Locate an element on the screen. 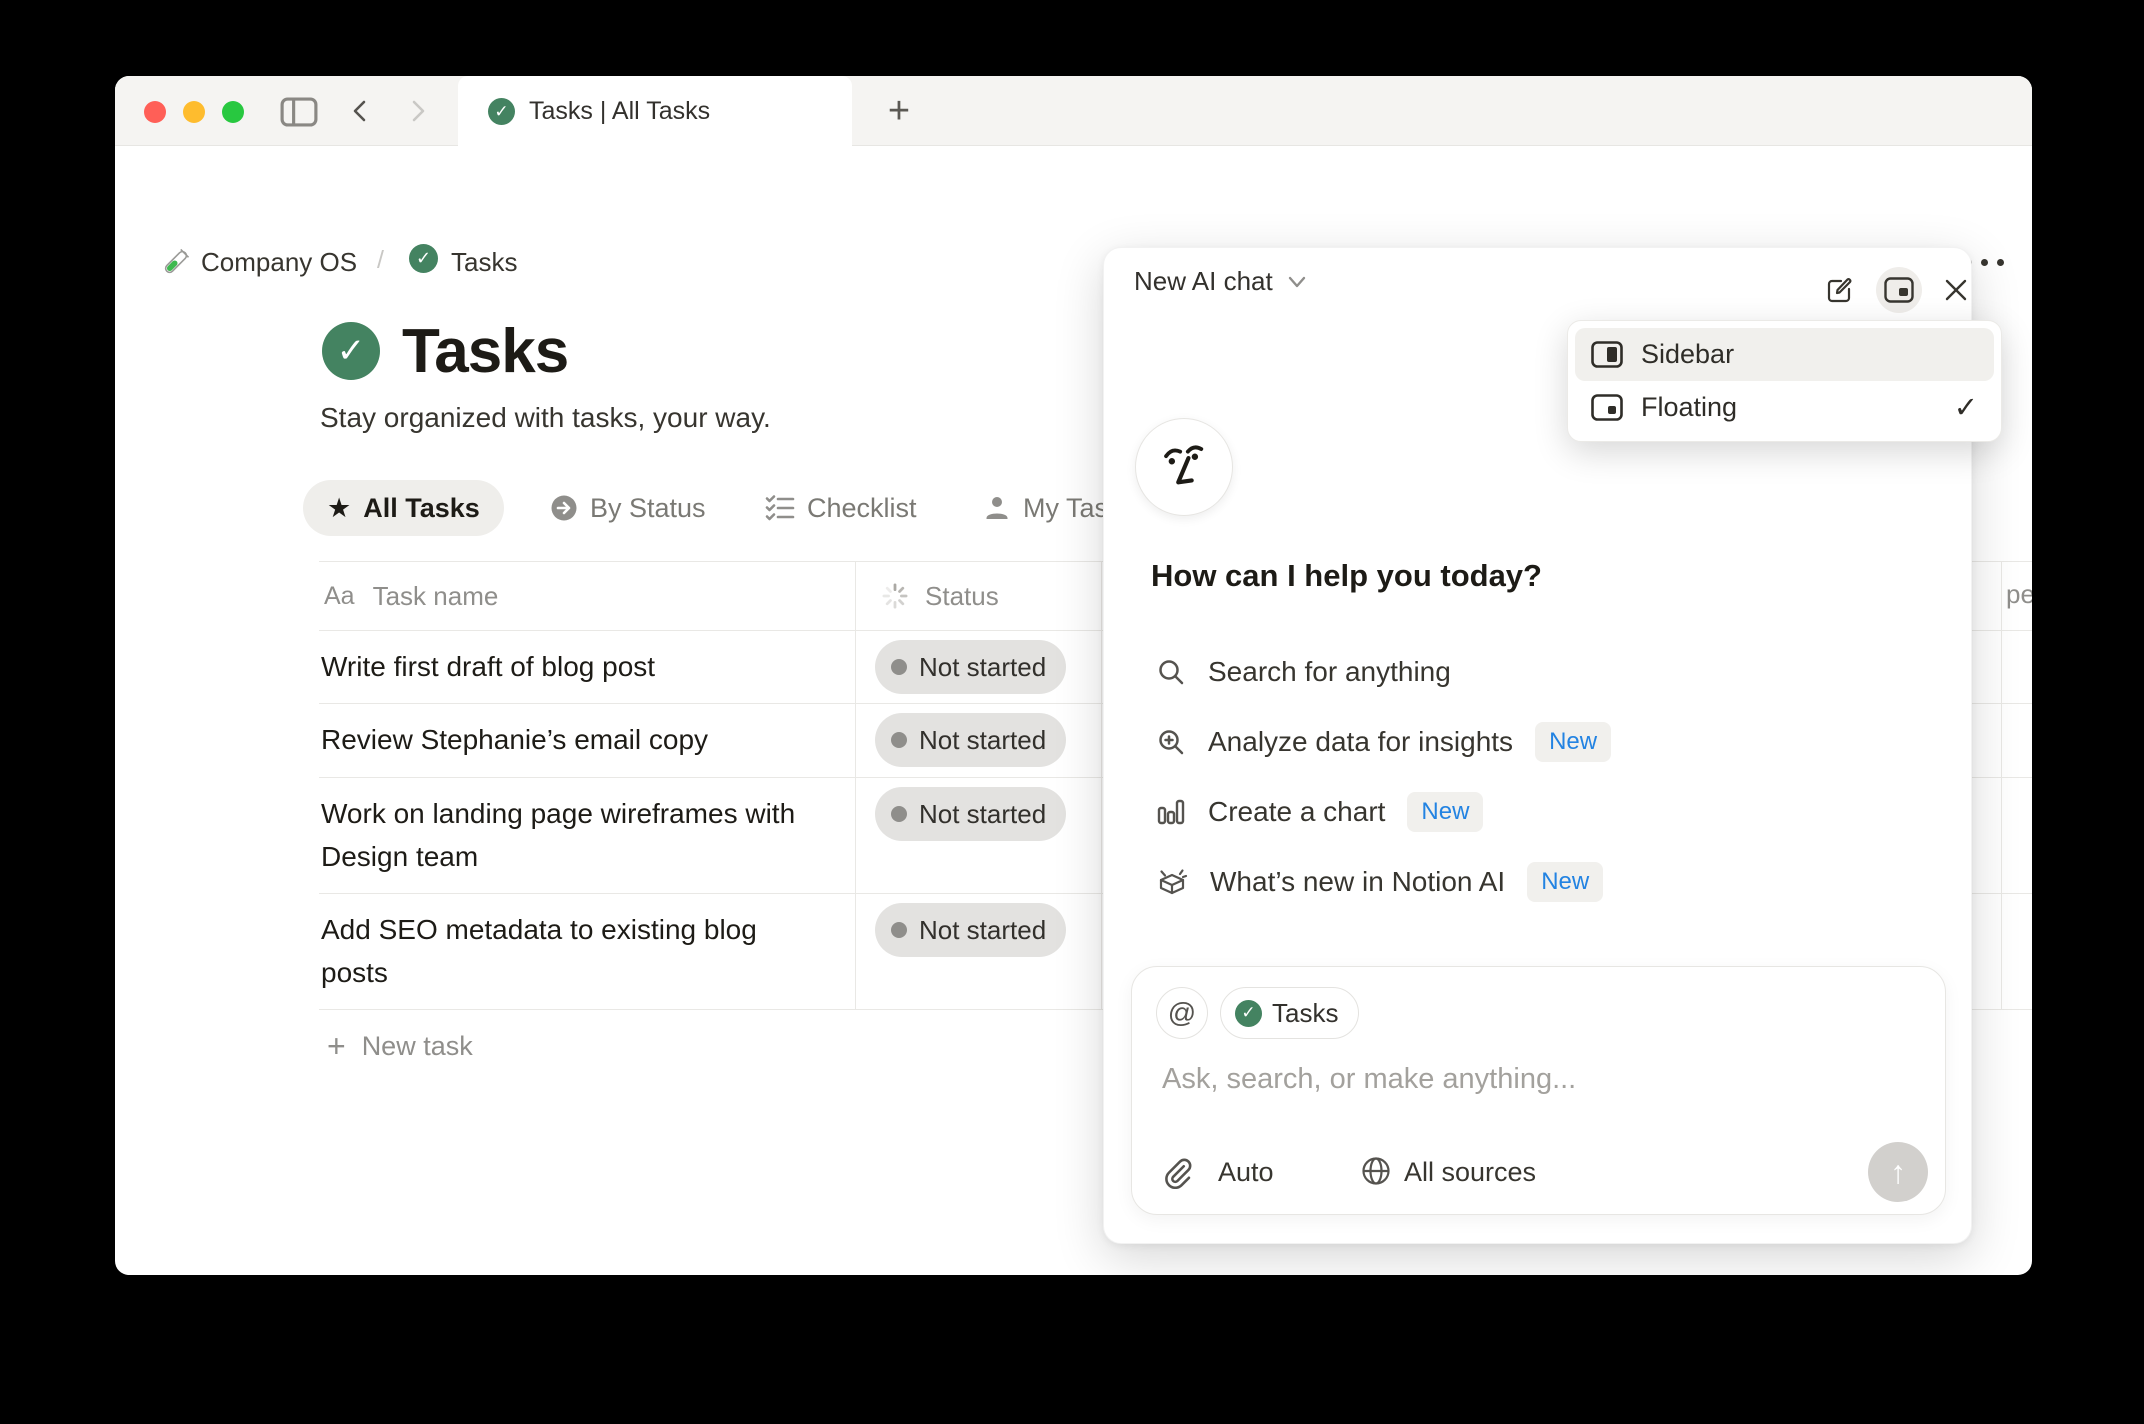  view-tab-all-tasks: ★ All Tasks is located at coordinates (403, 508).